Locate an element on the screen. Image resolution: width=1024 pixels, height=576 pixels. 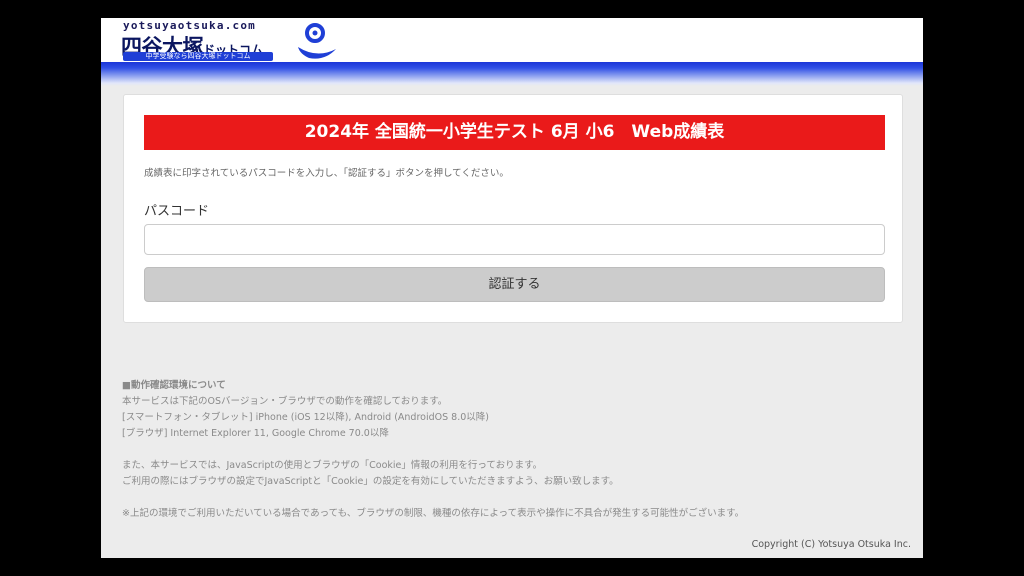
header-gradient-bar is located at coordinates (512, 74).